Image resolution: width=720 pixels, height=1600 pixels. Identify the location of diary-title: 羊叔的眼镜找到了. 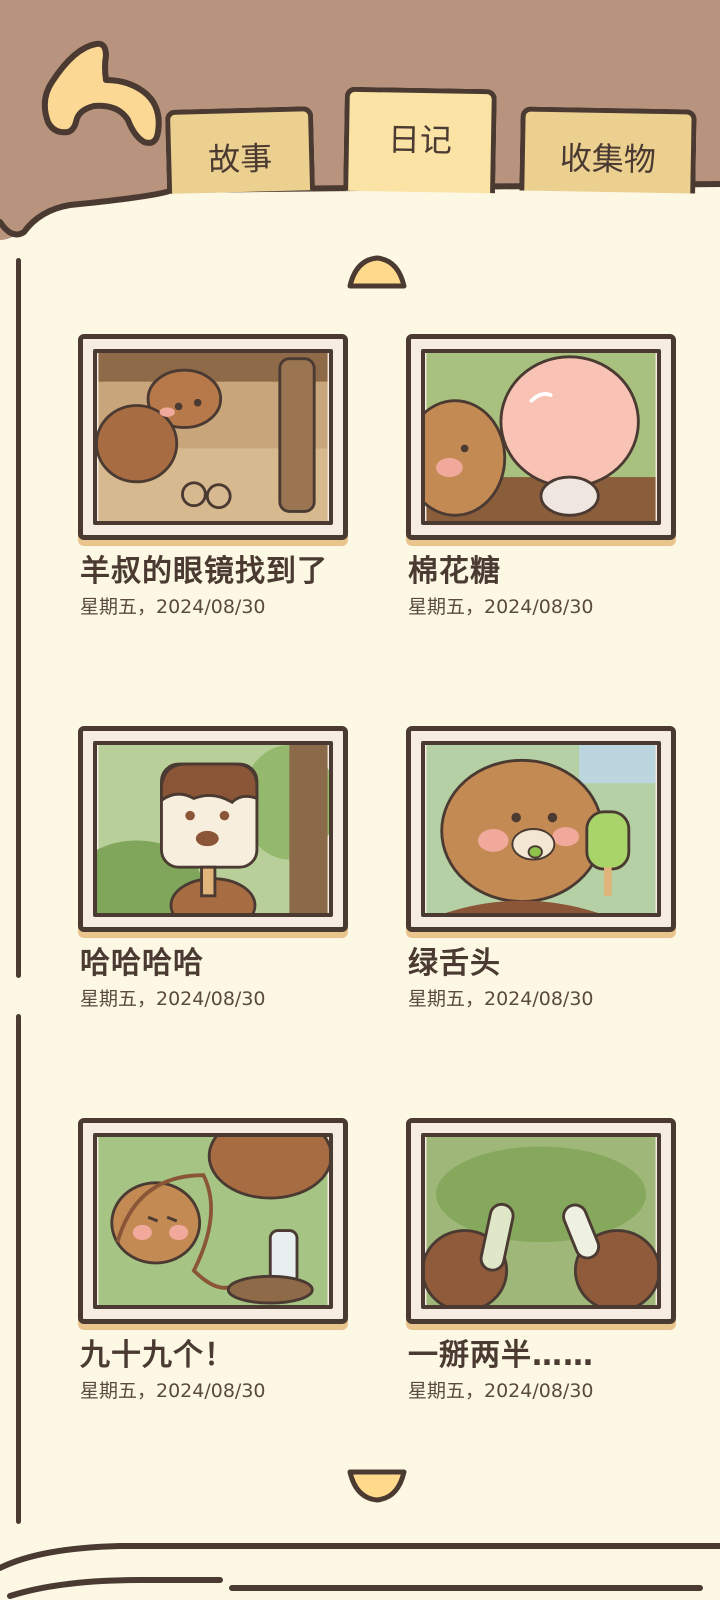
(204, 571).